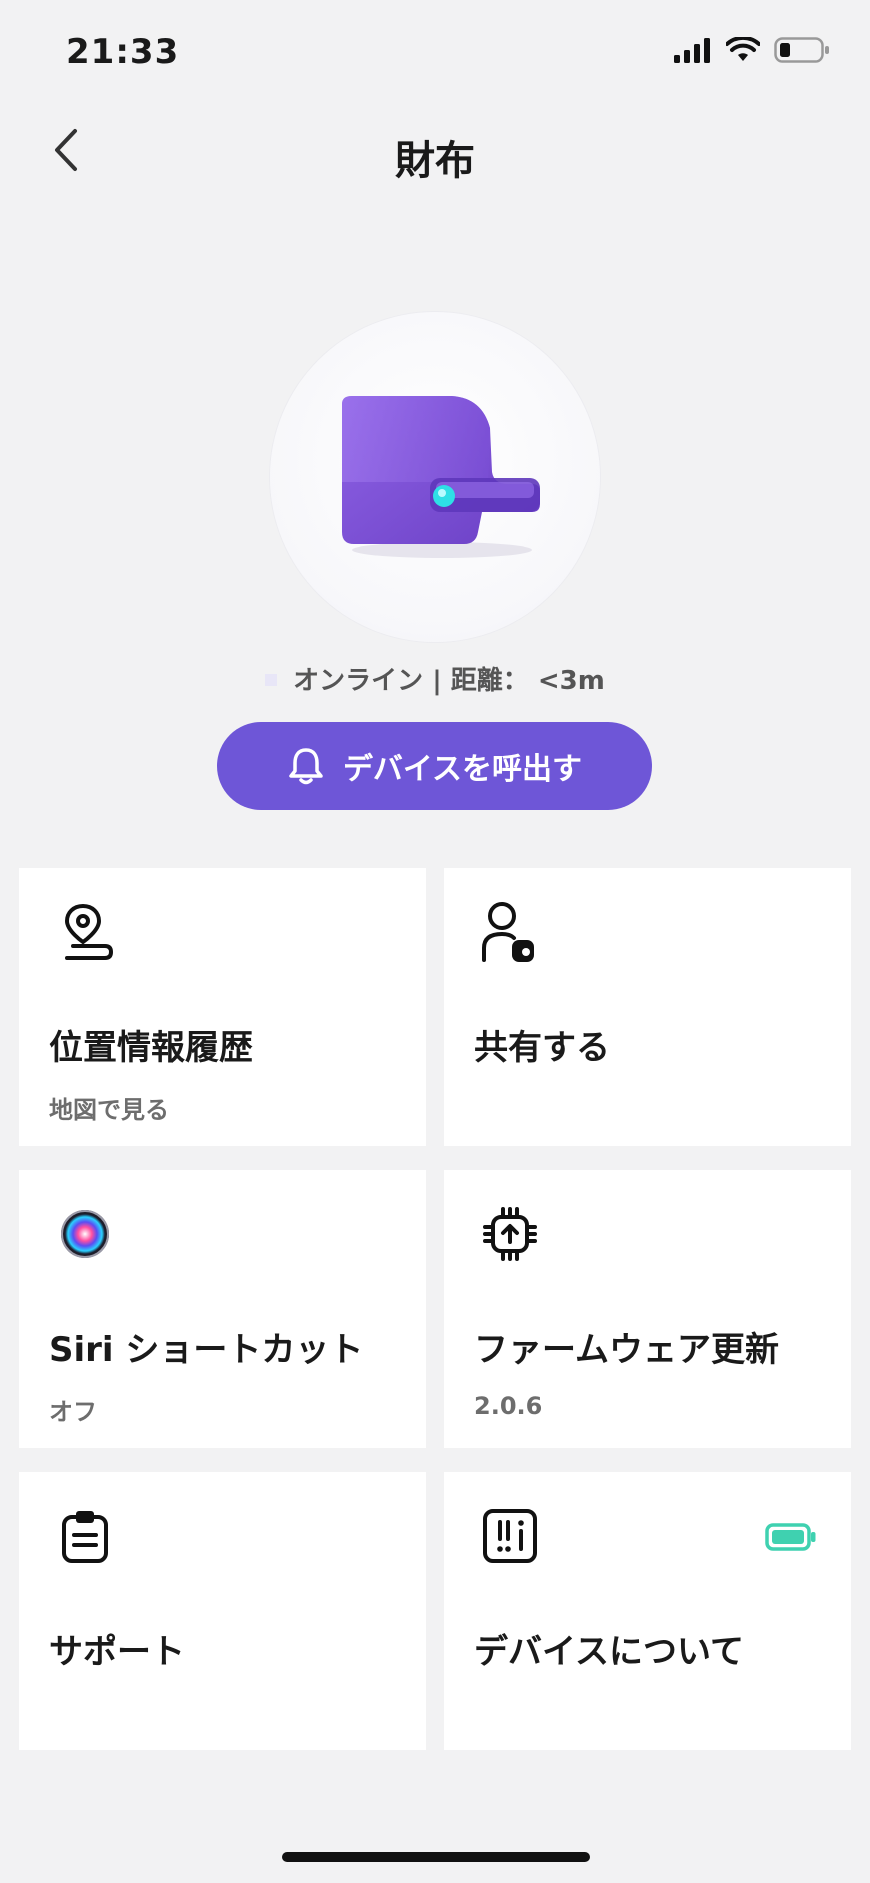 This screenshot has height=1883, width=870. I want to click on battery-level-icon, so click(791, 1539).